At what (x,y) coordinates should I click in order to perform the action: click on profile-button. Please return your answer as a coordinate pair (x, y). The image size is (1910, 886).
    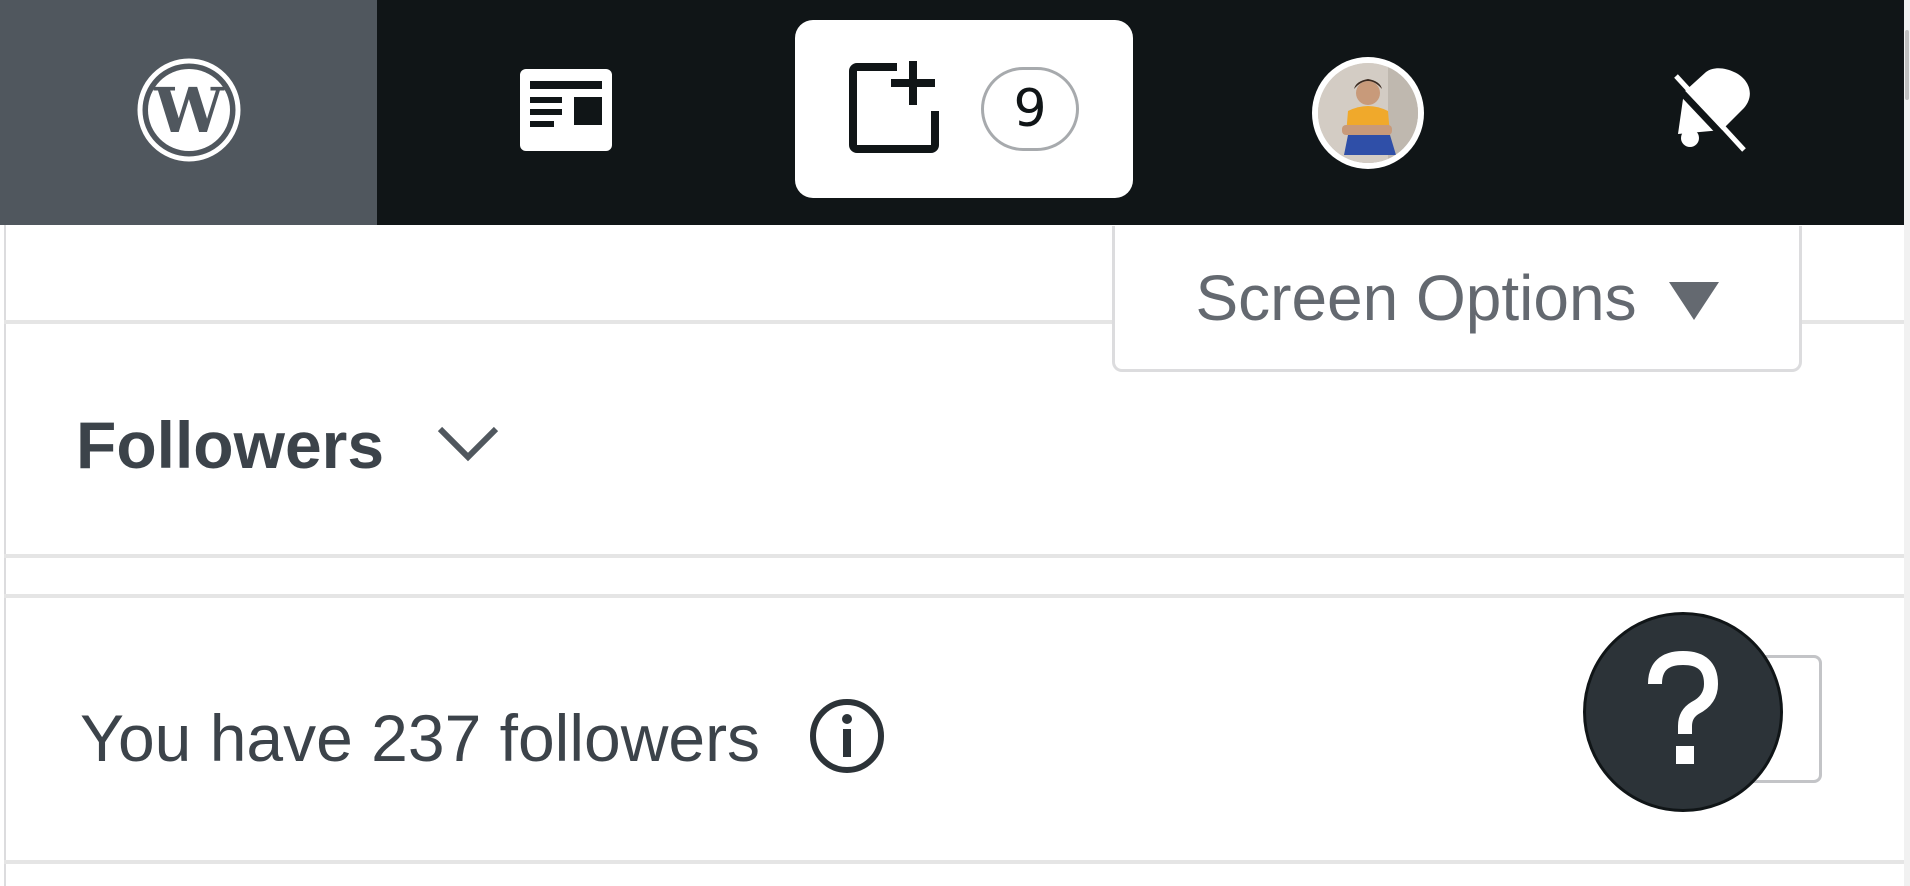
    Looking at the image, I should click on (1368, 112).